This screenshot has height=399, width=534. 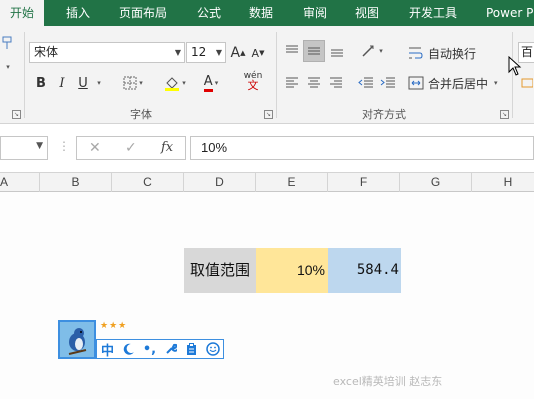 What do you see at coordinates (170, 349) in the screenshot?
I see `wrench-icon` at bounding box center [170, 349].